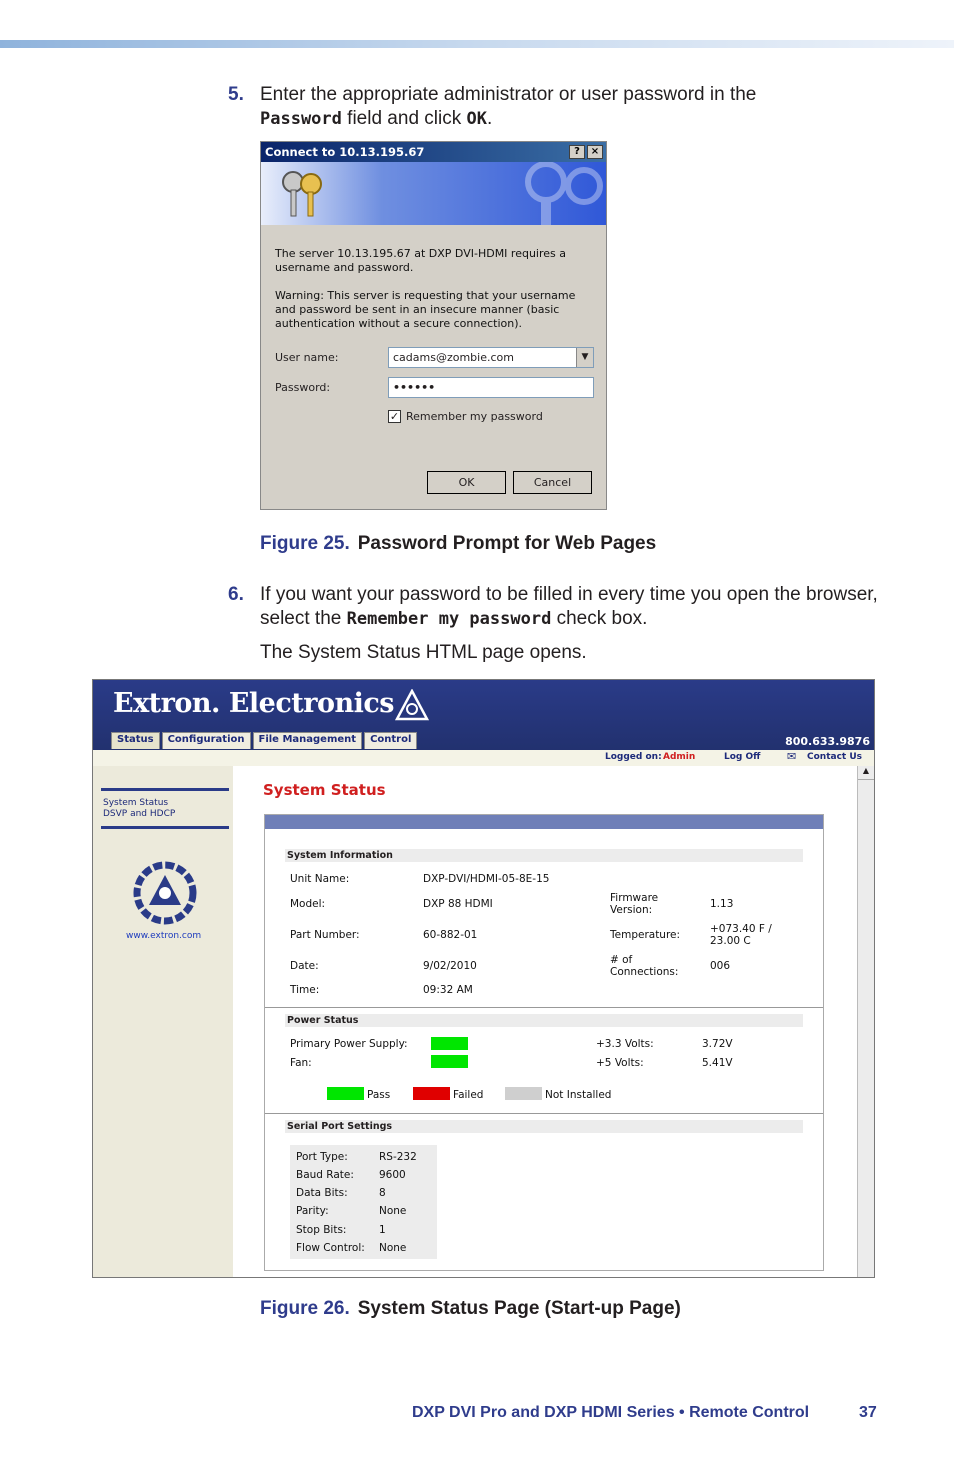 The width and height of the screenshot is (954, 1475). Describe the element at coordinates (827, 741) in the screenshot. I see `phone-number: 800.633.9876` at that location.